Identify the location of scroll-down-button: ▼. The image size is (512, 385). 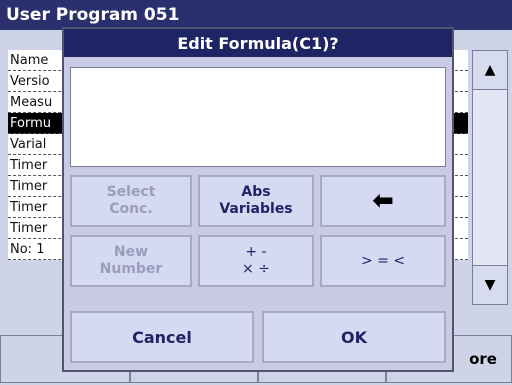
(490, 285).